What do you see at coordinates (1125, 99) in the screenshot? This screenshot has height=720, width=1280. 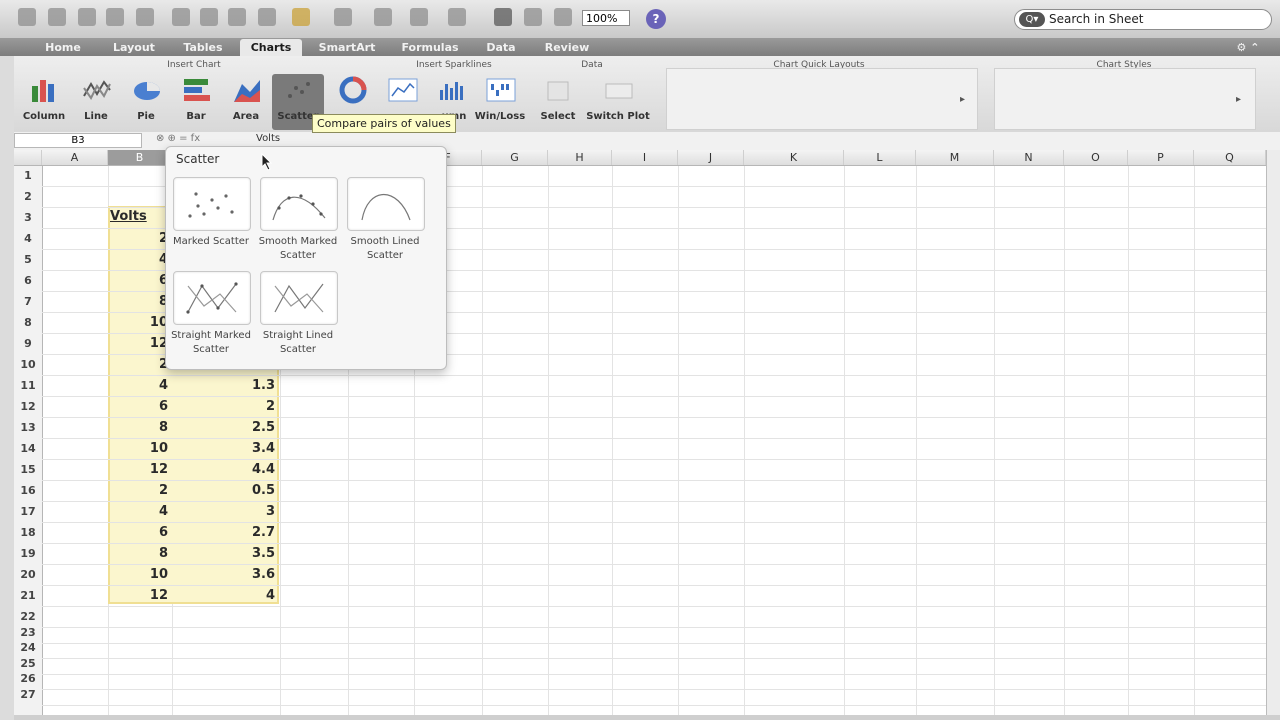 I see `chart-styles-gallery` at bounding box center [1125, 99].